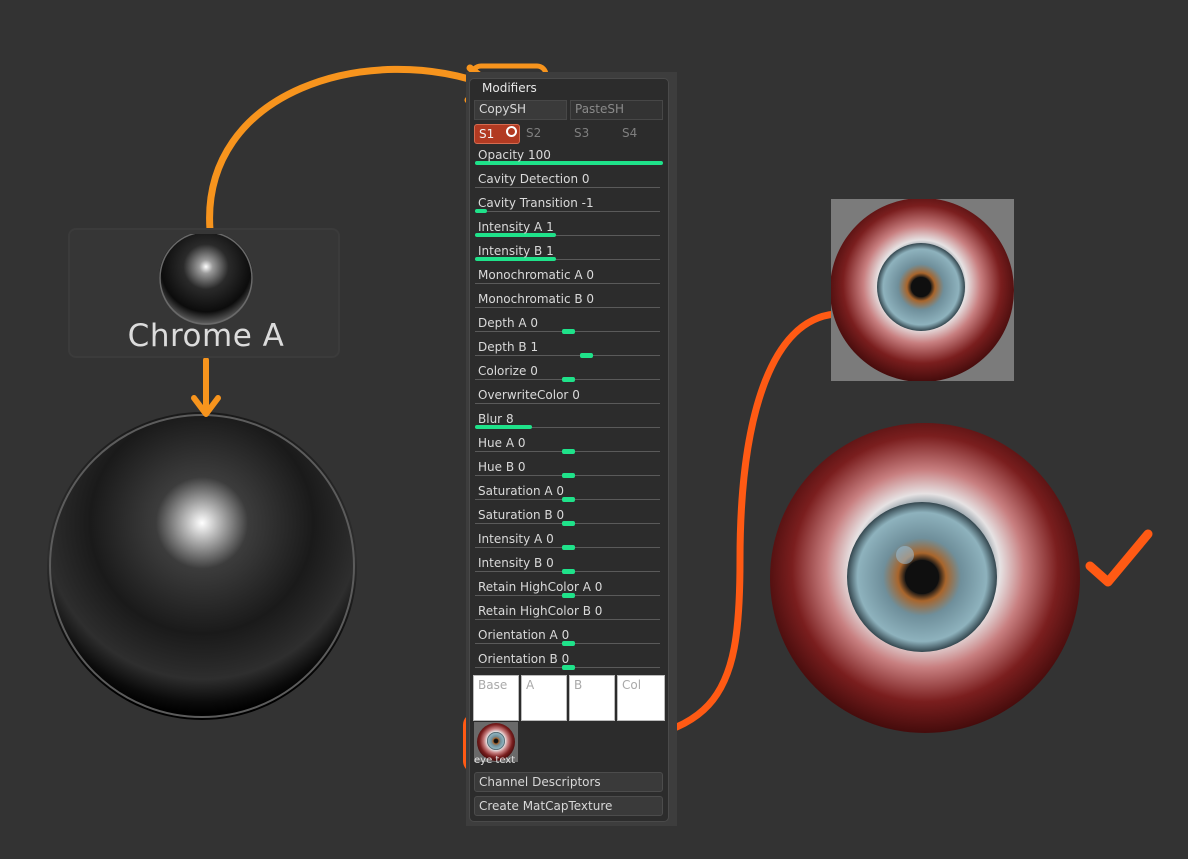 The width and height of the screenshot is (1188, 859). Describe the element at coordinates (539, 155) in the screenshot. I see `slider-value: 100` at that location.